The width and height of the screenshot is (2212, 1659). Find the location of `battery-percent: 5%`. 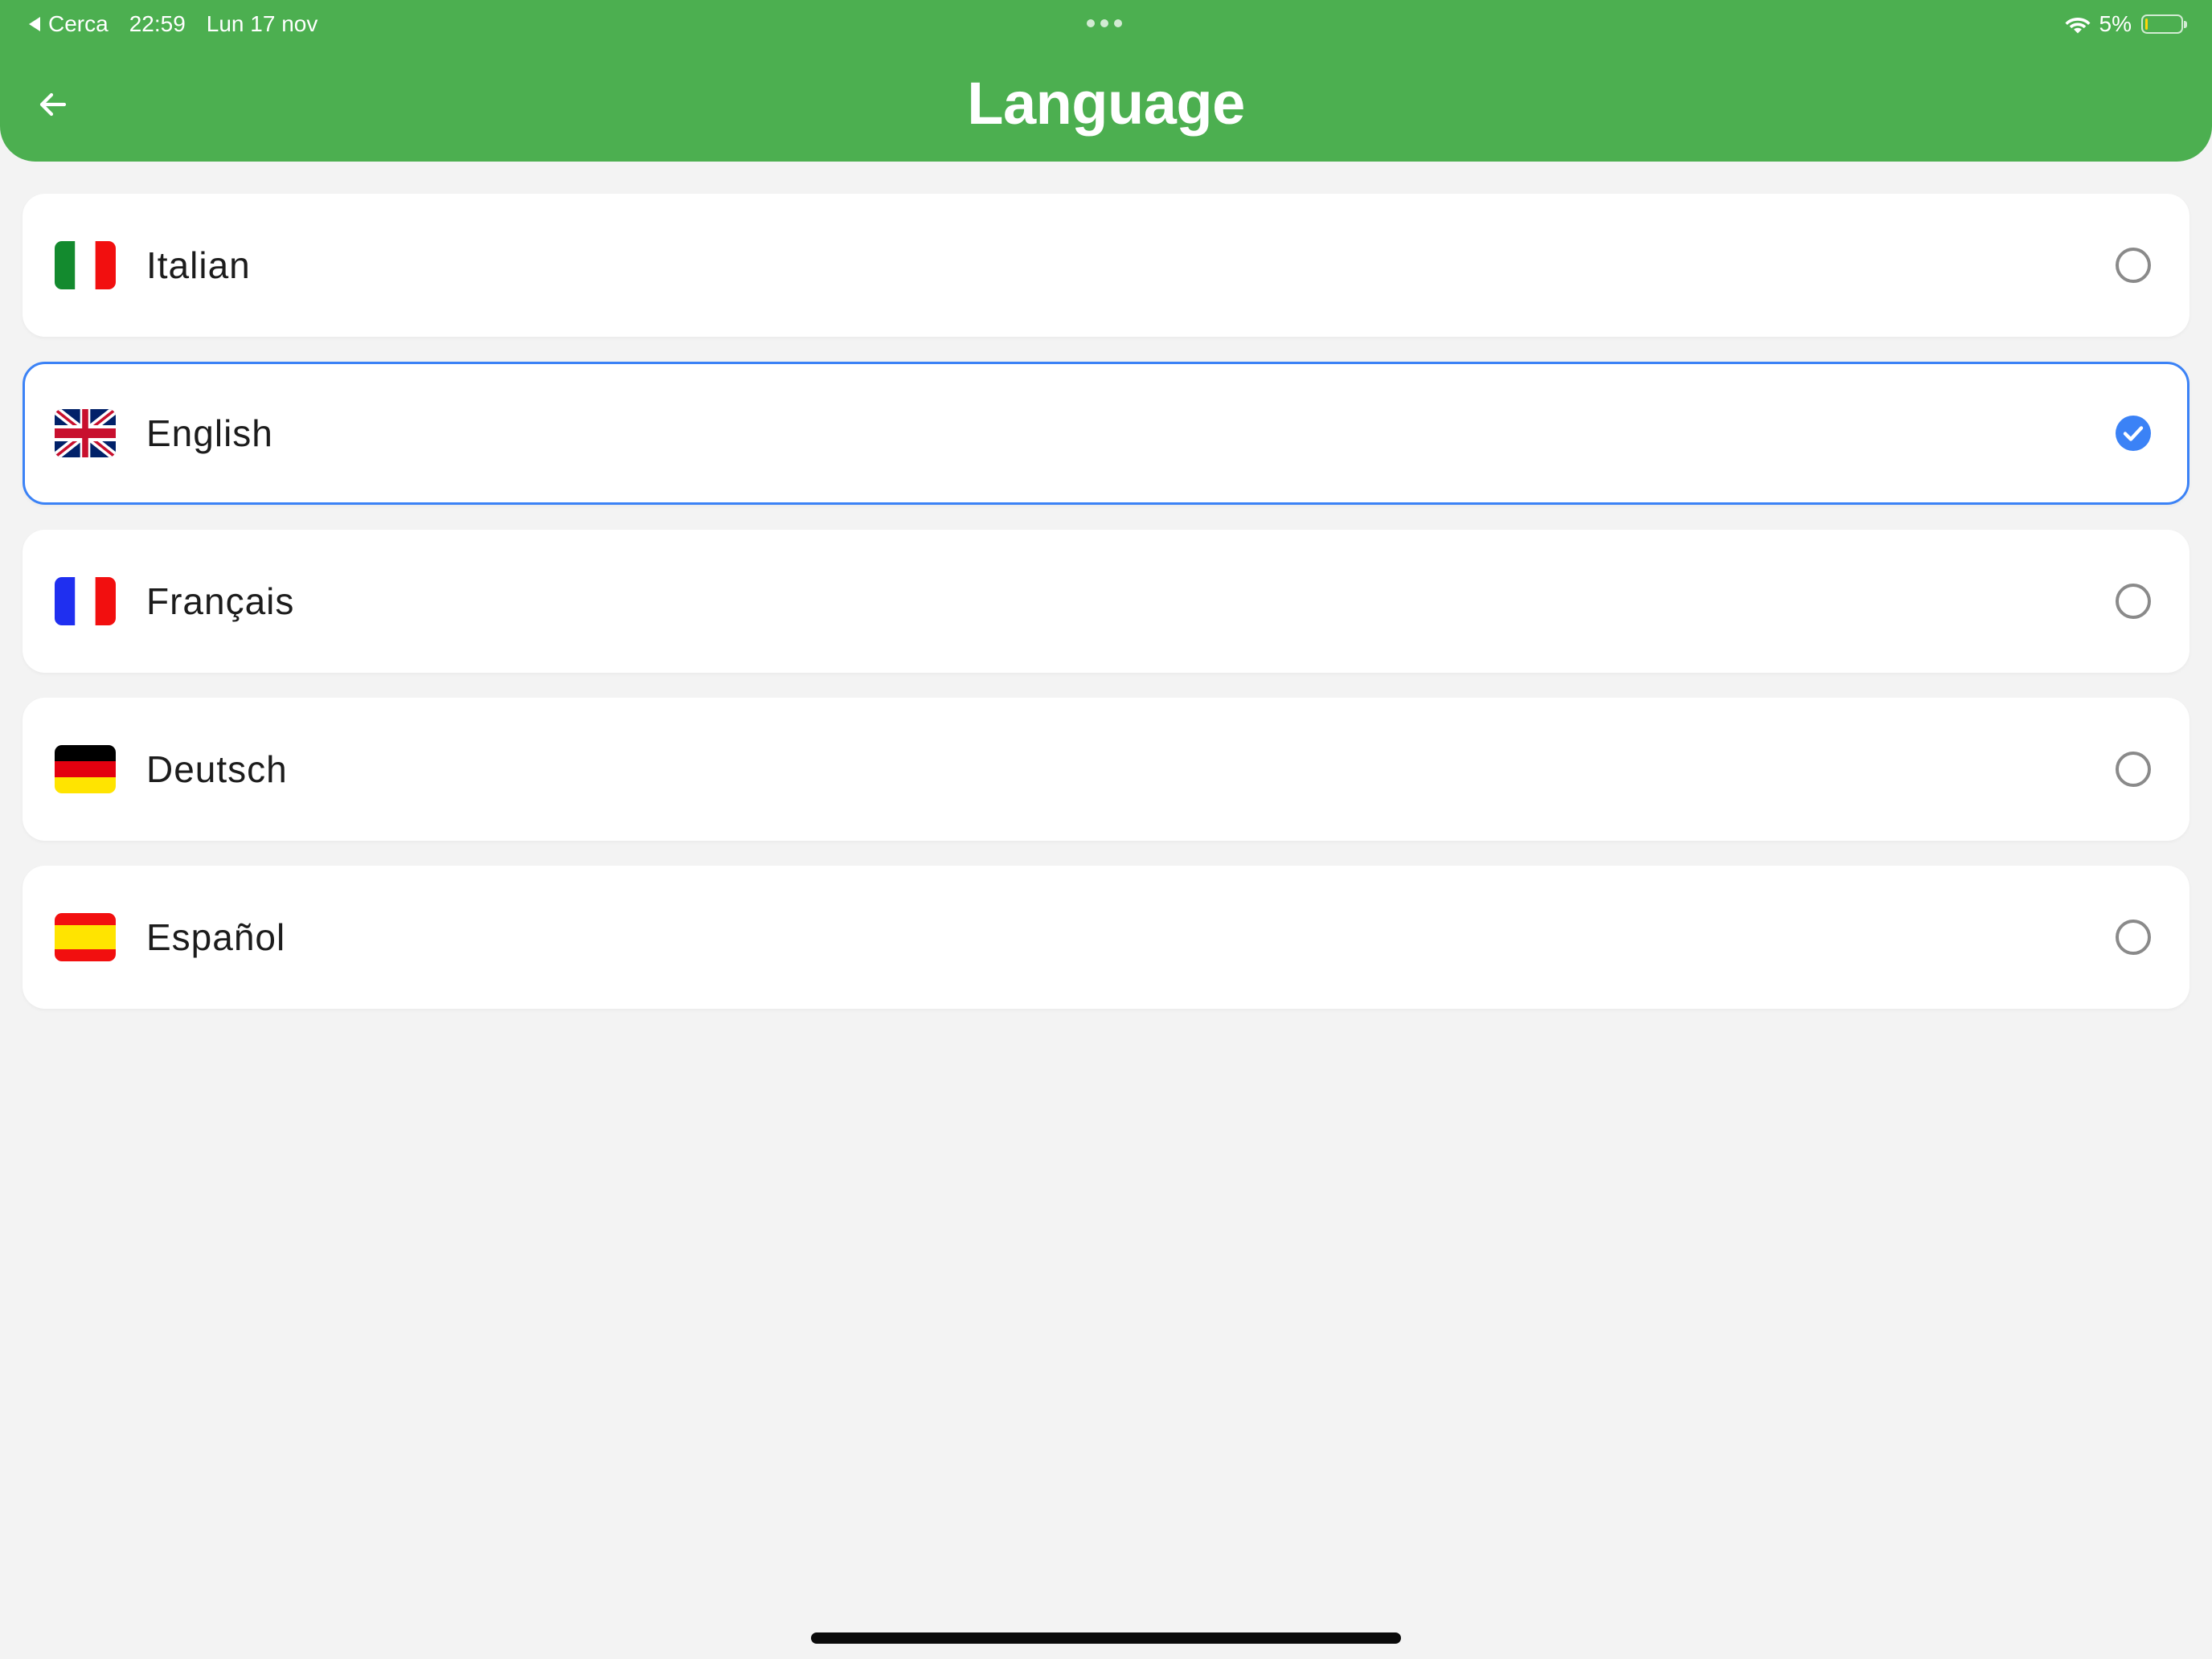

battery-percent: 5% is located at coordinates (2115, 23).